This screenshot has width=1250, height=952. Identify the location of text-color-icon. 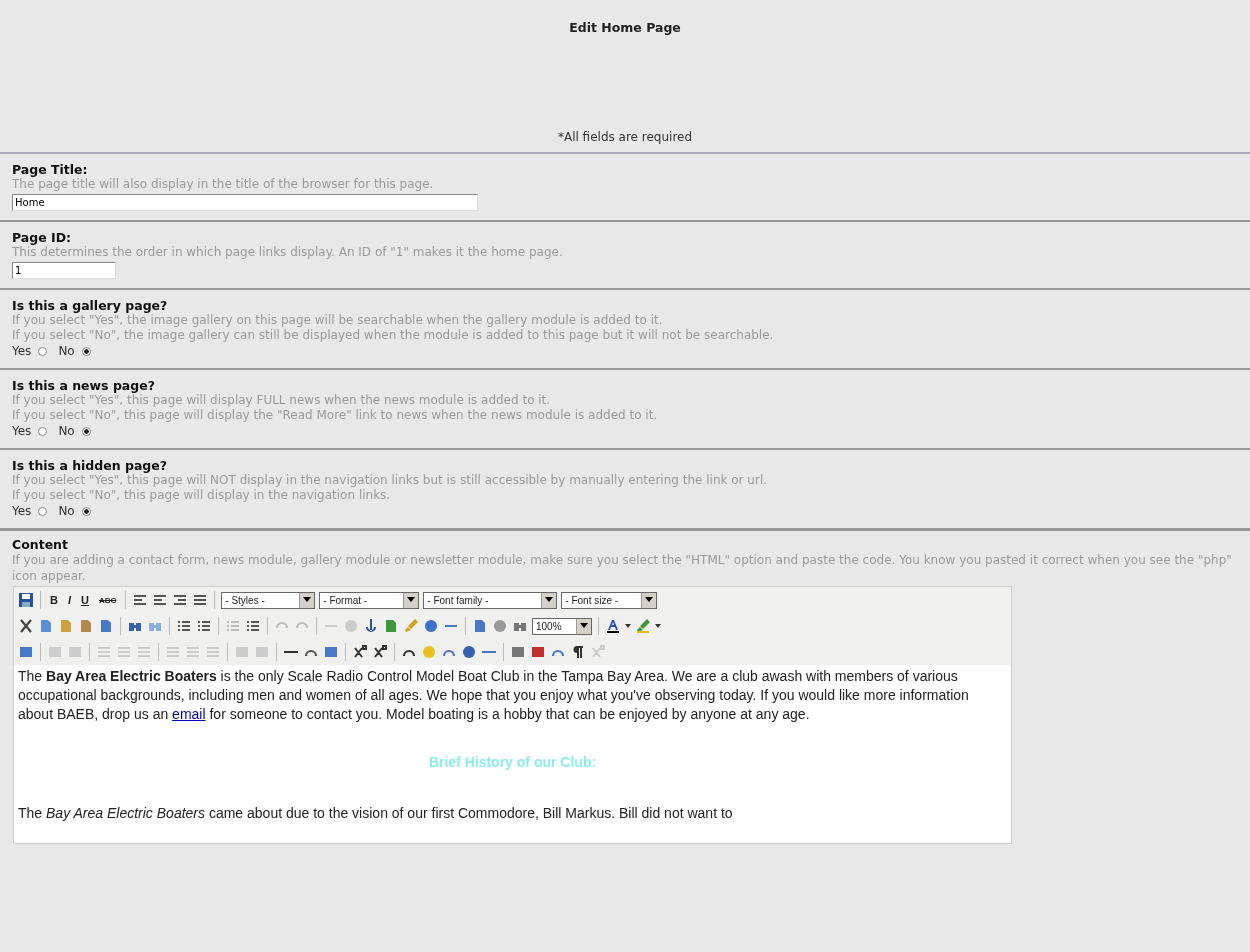
(613, 626).